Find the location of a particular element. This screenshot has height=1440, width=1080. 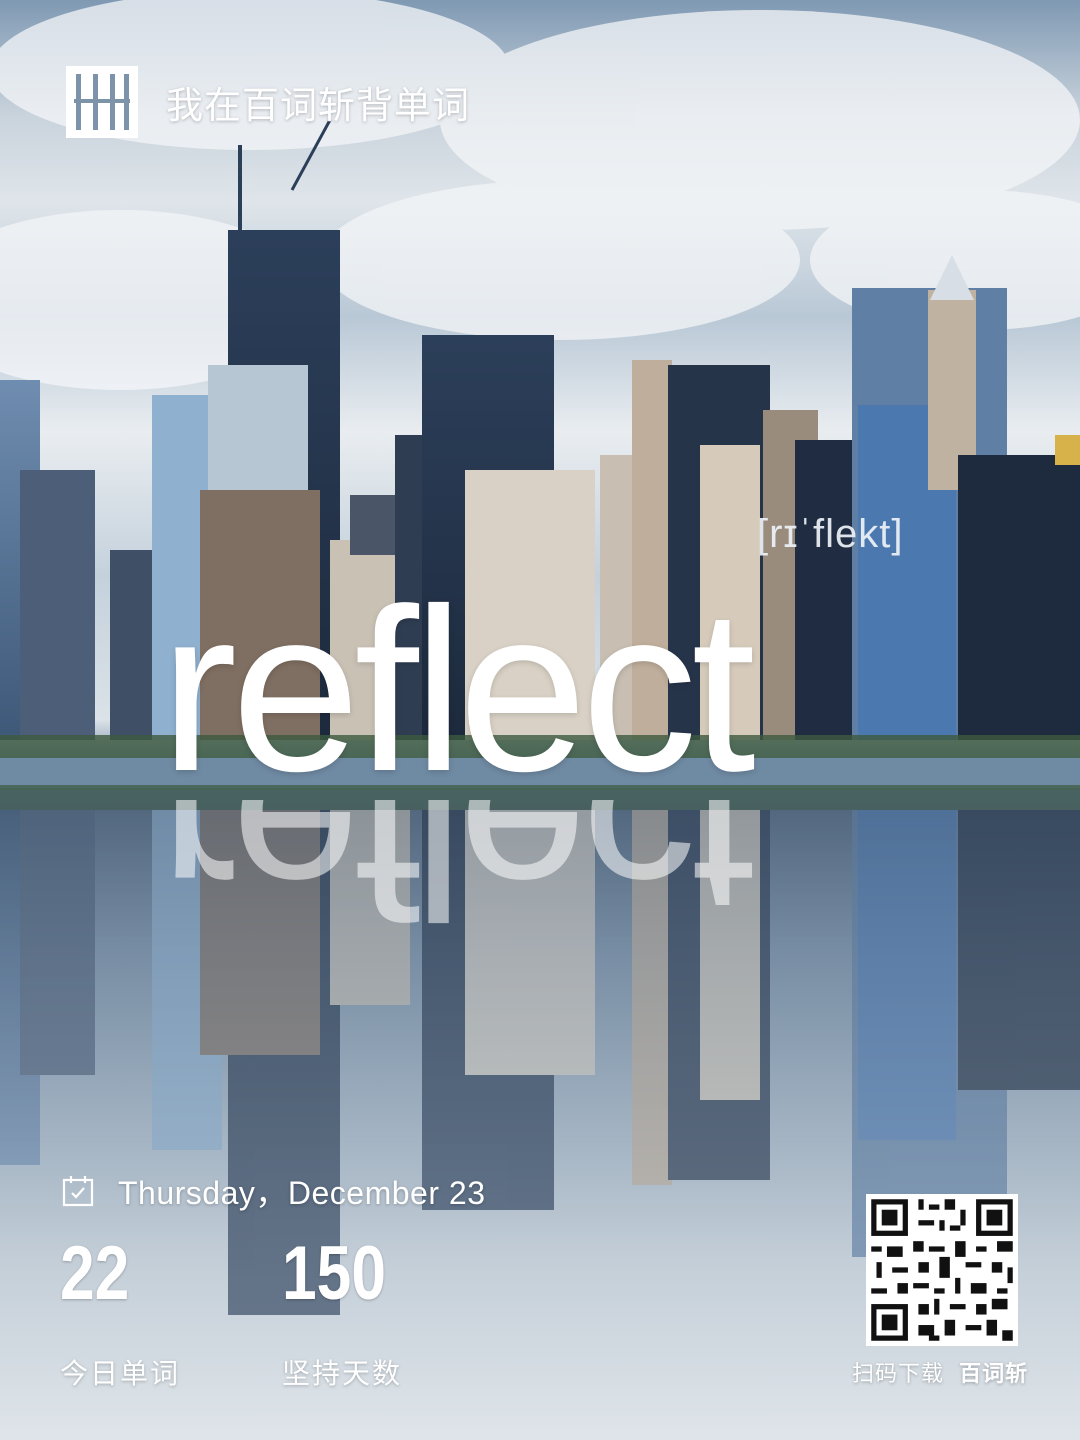

word-phonetic: [rɪˈflekt] is located at coordinates (830, 534).